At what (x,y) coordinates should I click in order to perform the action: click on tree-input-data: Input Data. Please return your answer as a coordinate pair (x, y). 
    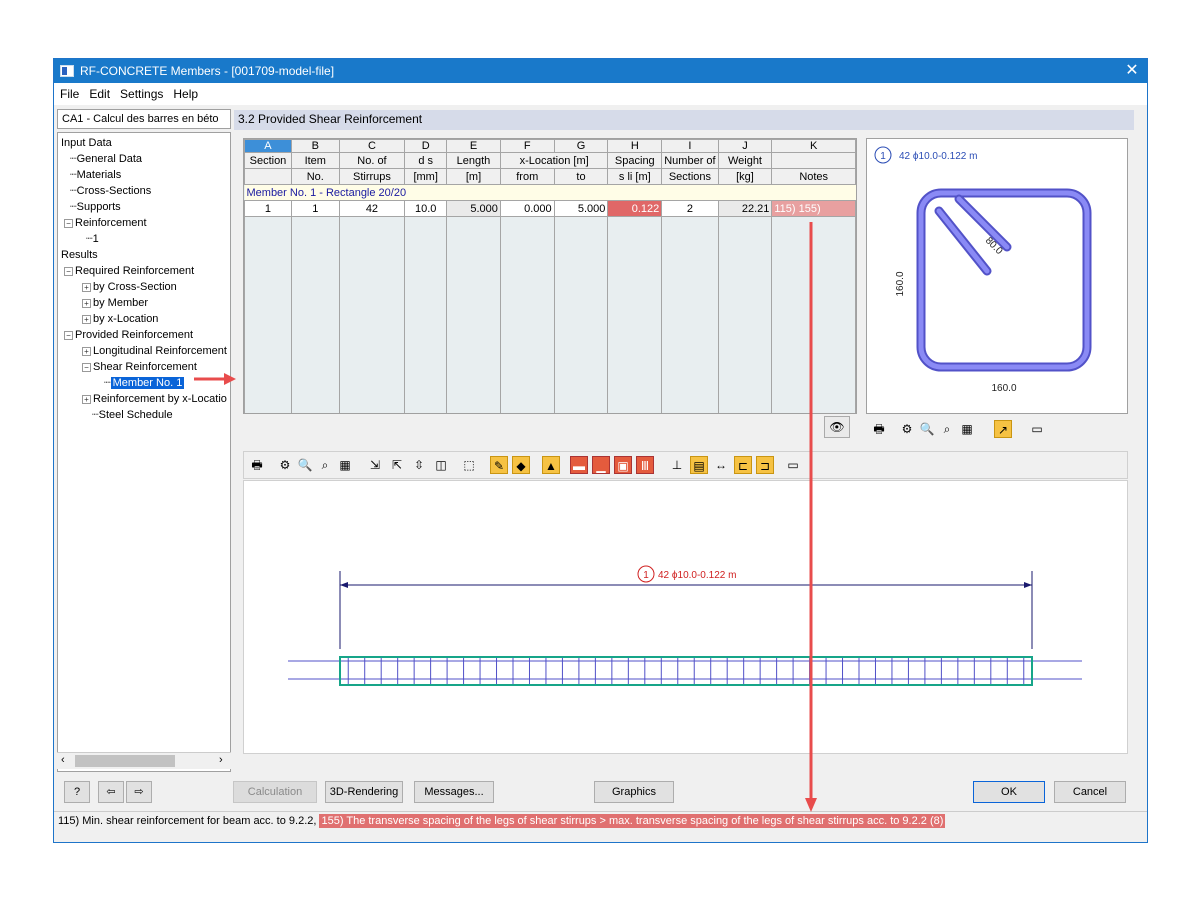
    Looking at the image, I should click on (86, 143).